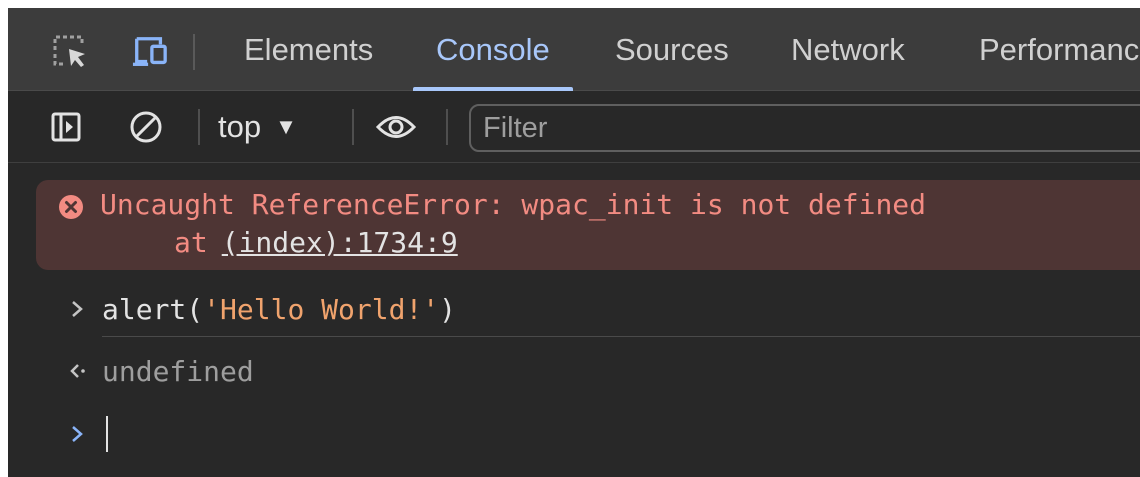  Describe the element at coordinates (66, 127) in the screenshot. I see `sidebar-toggle-icon` at that location.